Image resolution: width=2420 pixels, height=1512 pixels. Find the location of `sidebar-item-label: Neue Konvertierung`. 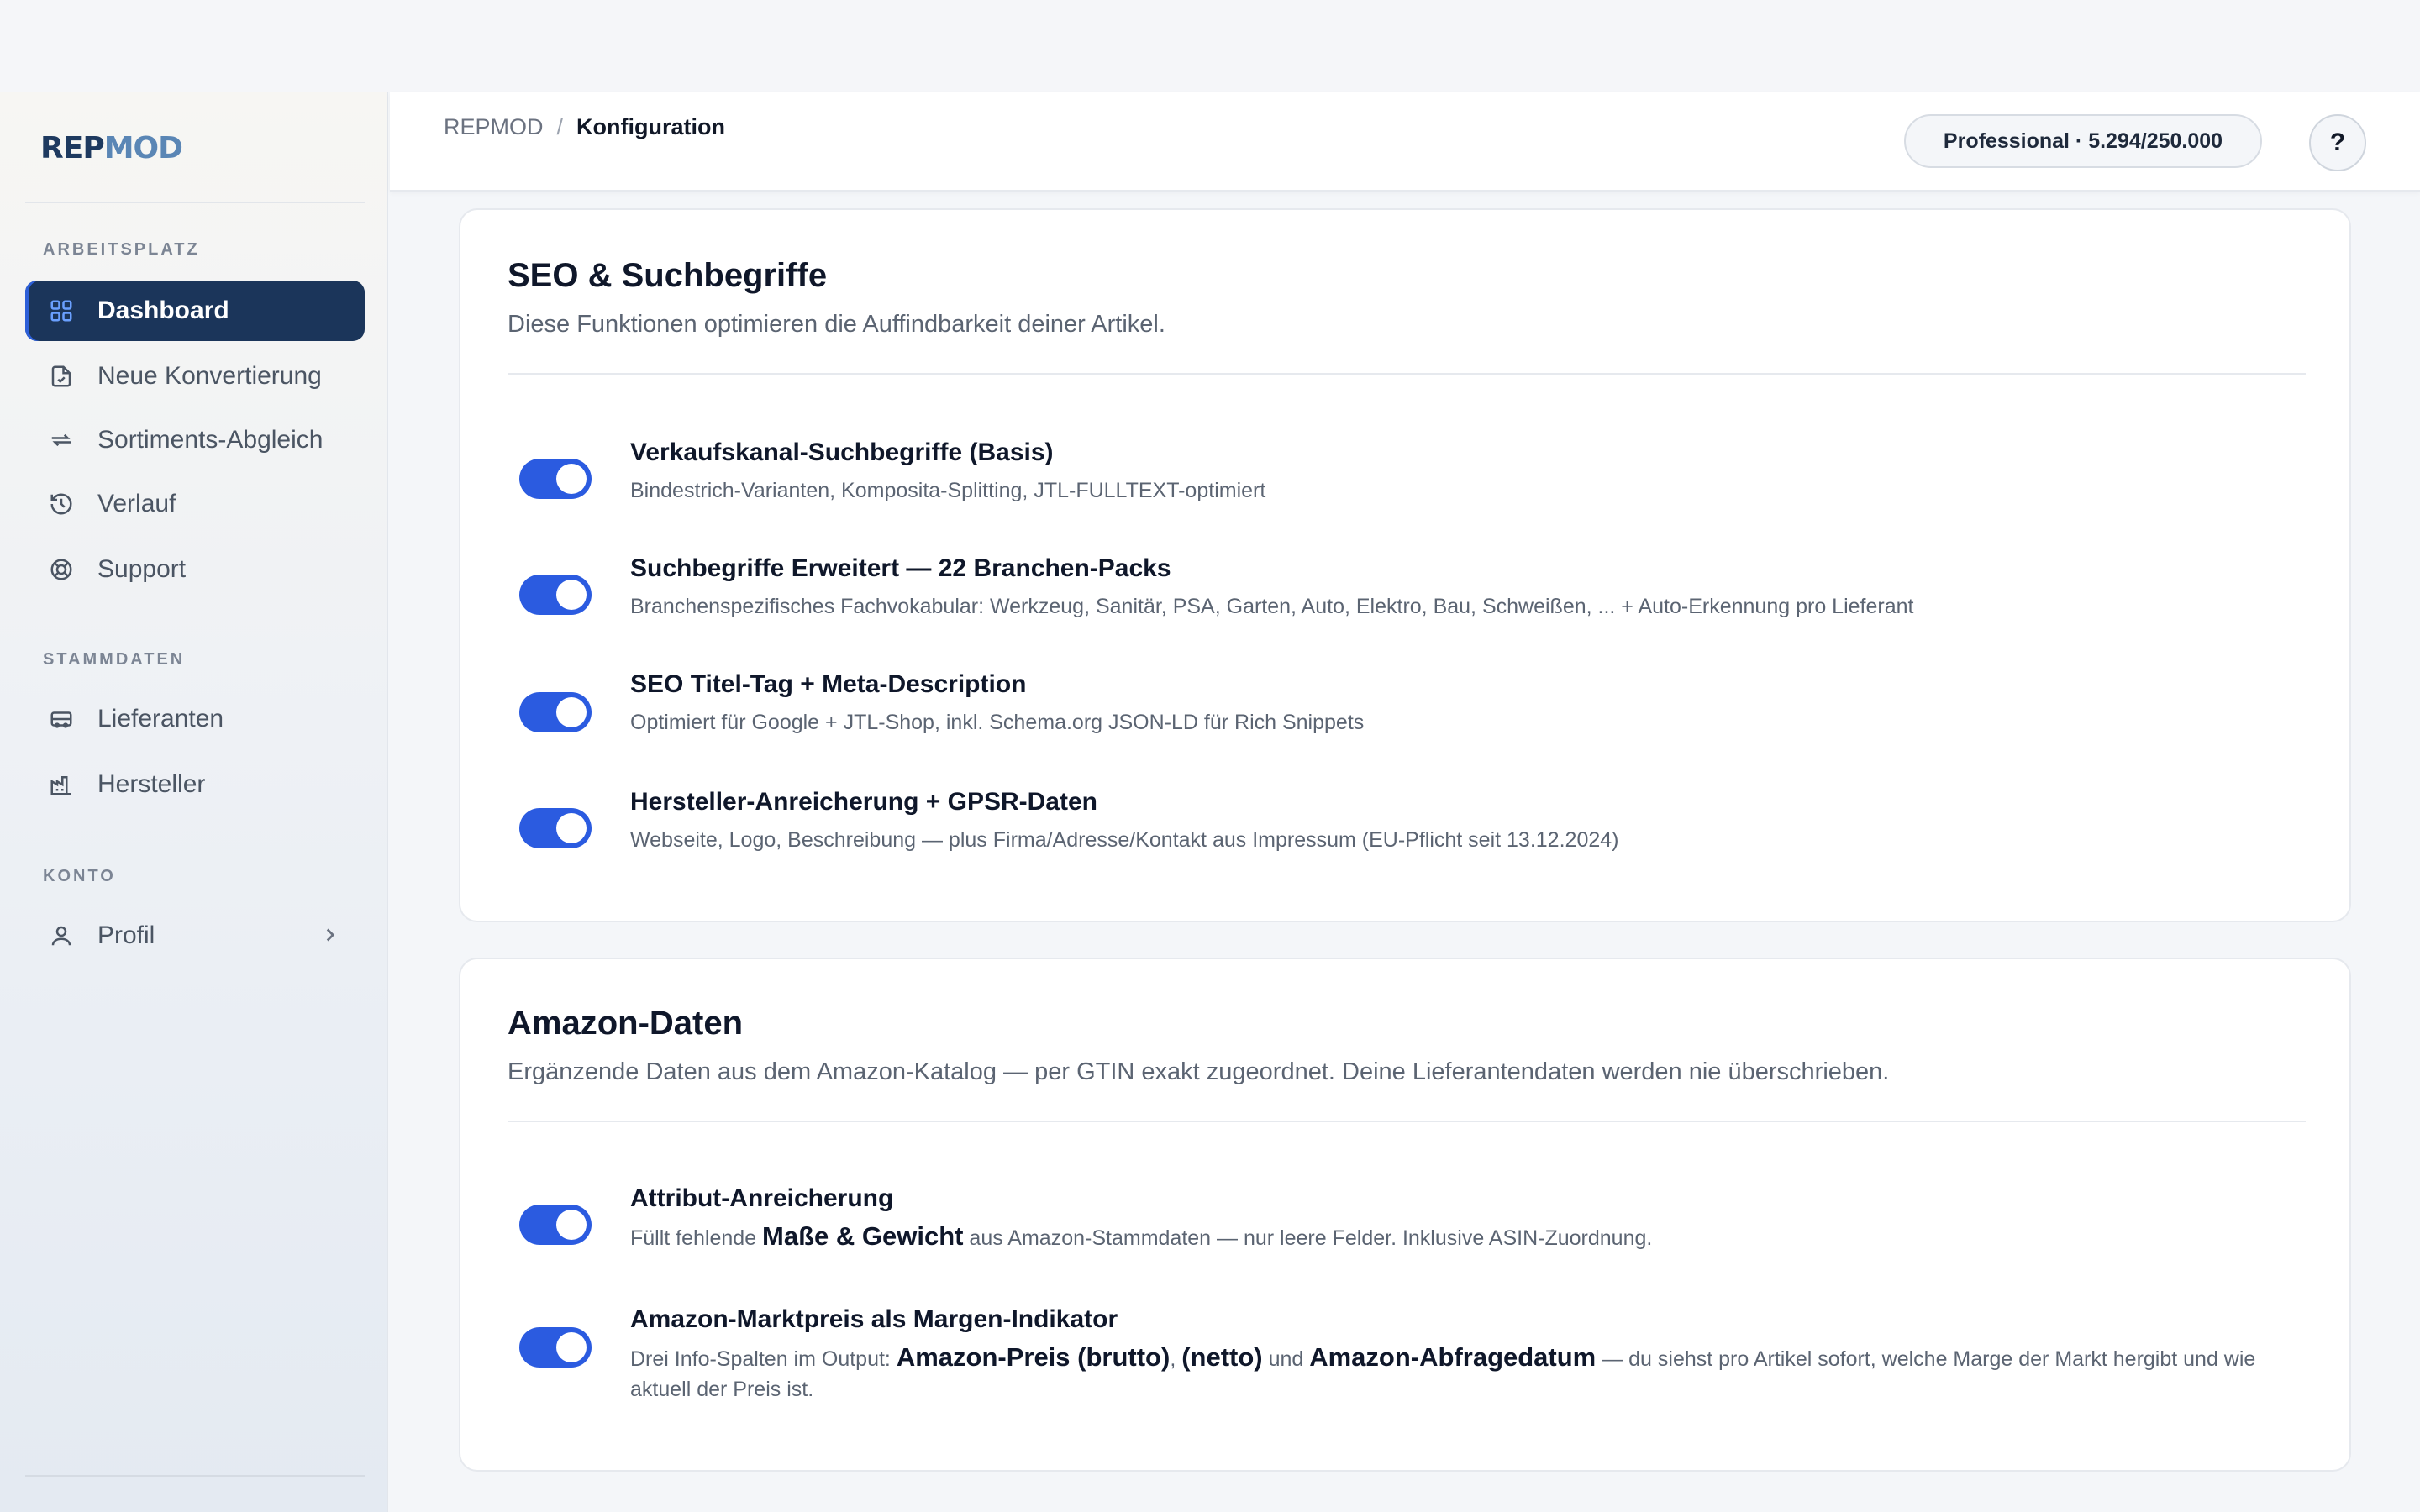

sidebar-item-label: Neue Konvertierung is located at coordinates (210, 376).